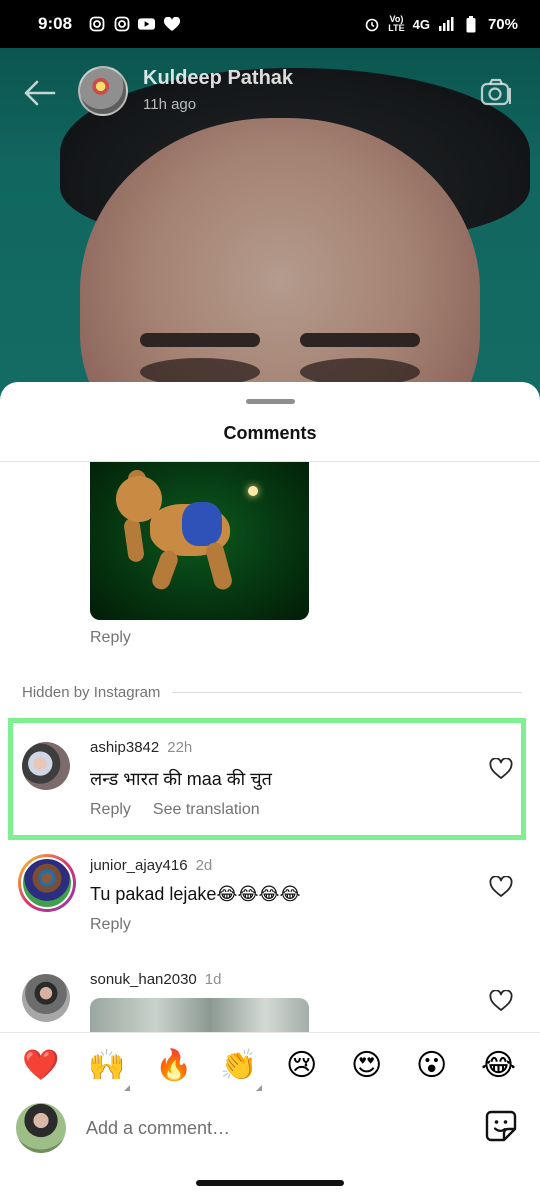 The width and height of the screenshot is (540, 1200). I want to click on hidden-by-instagram-label: Hidden by Instagram, so click(91, 692).